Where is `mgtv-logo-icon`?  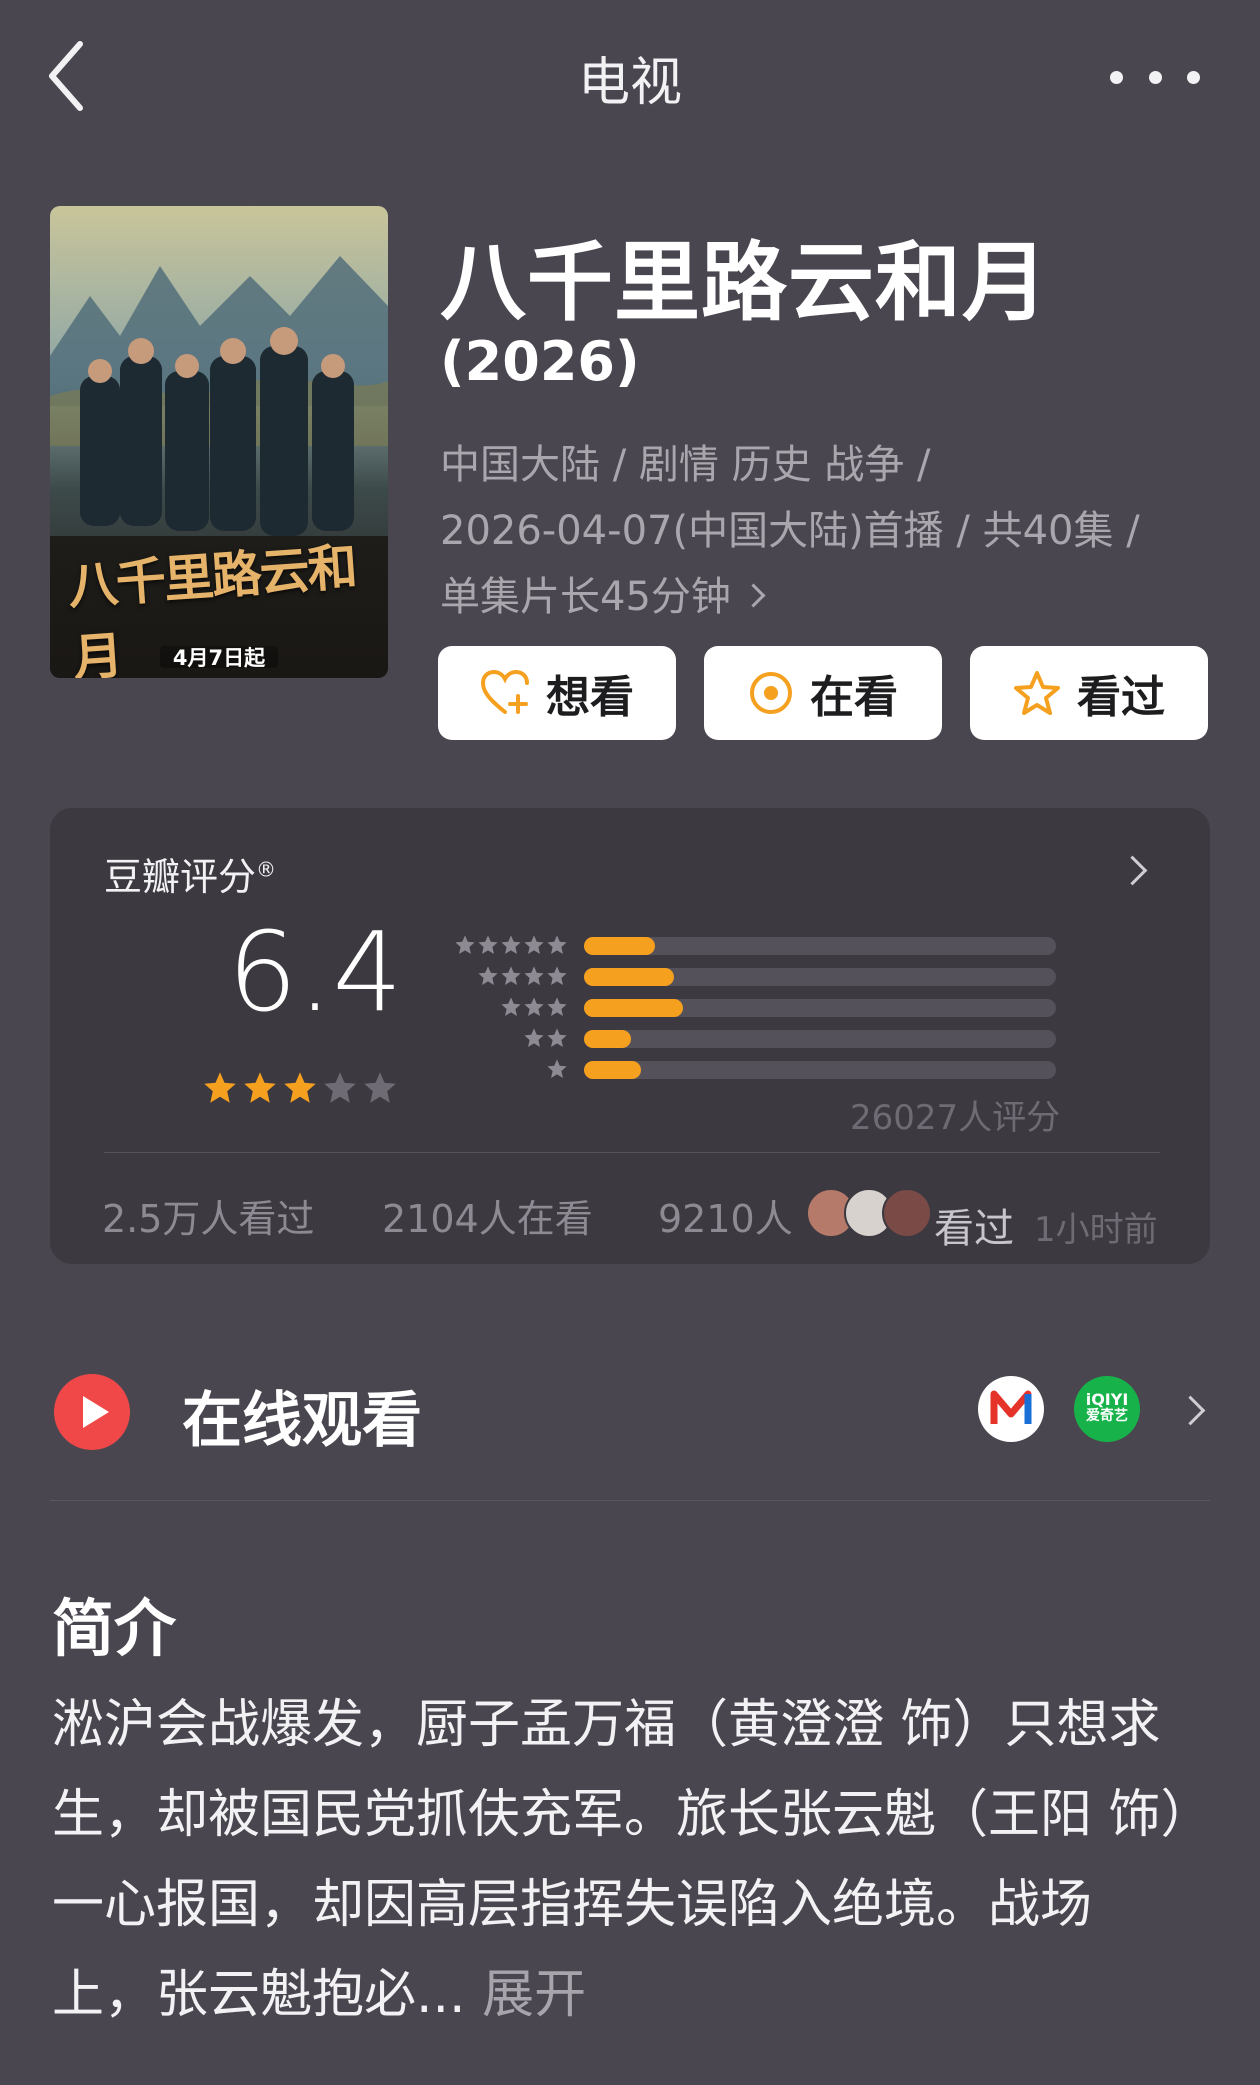
mgtv-logo-icon is located at coordinates (1011, 1409).